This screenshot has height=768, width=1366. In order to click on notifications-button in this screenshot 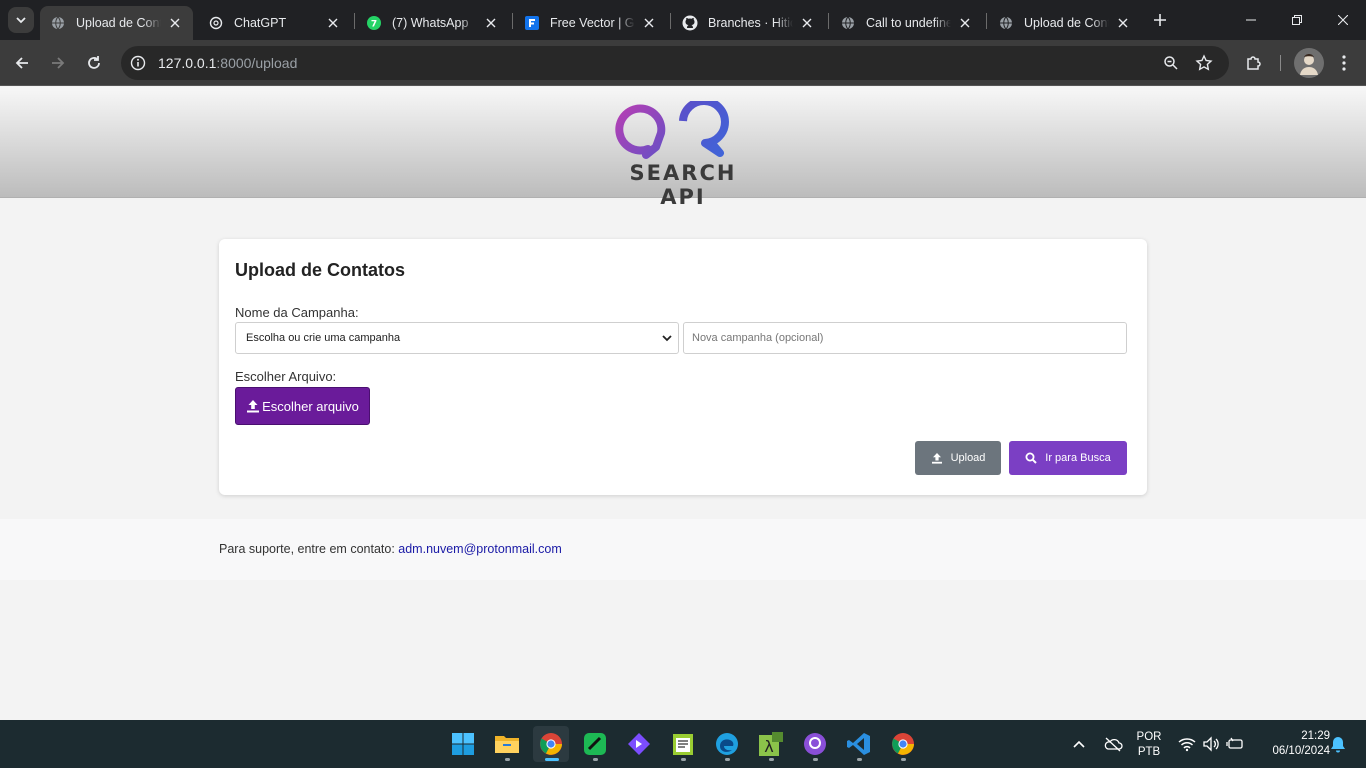, I will do `click(1338, 747)`.